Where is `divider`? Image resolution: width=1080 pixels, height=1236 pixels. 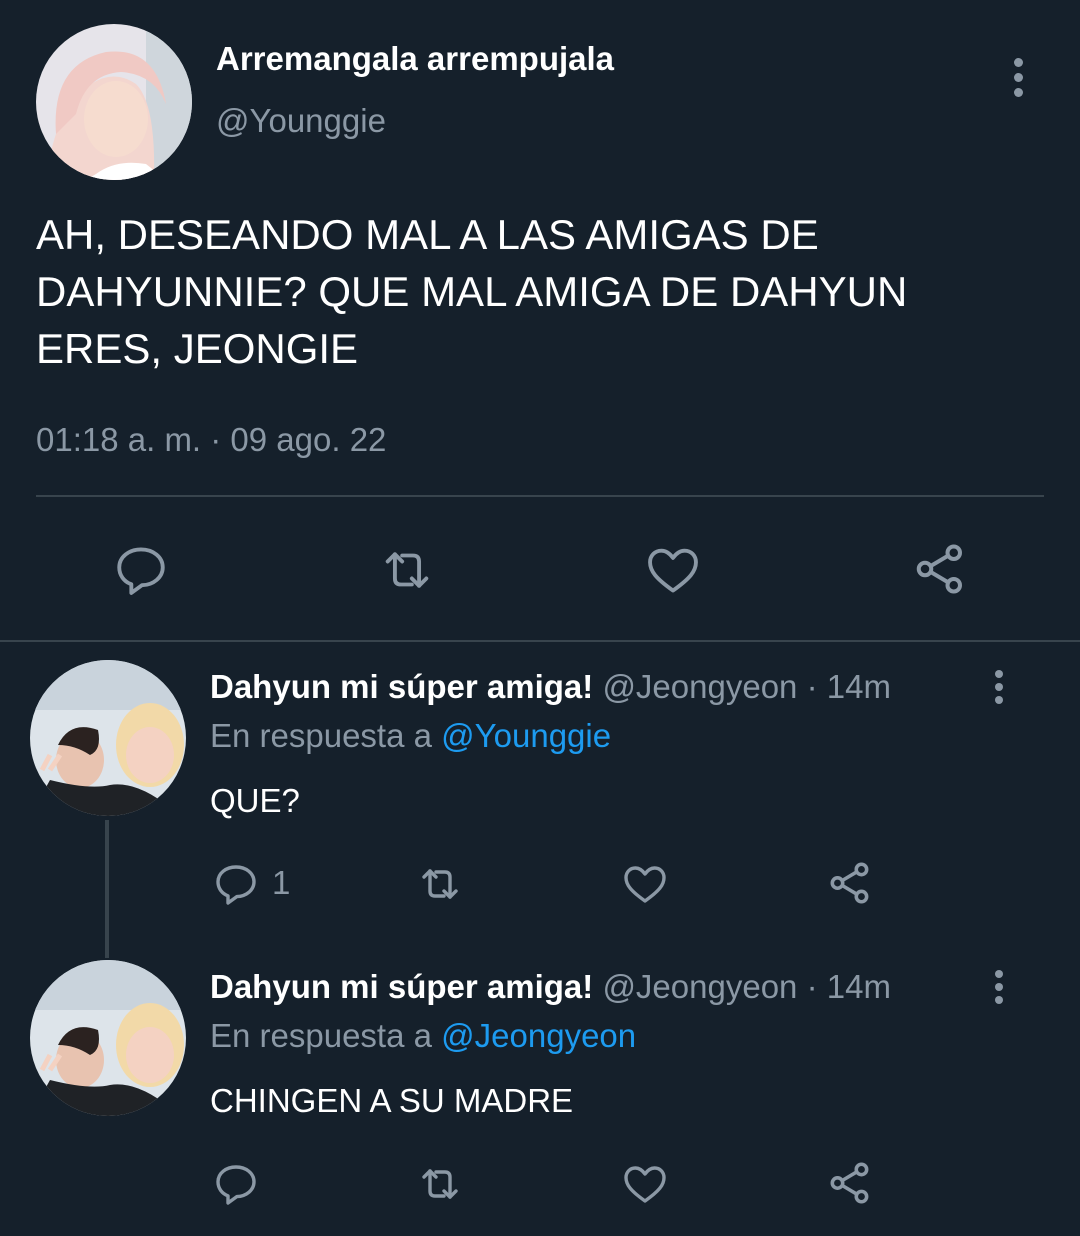
divider is located at coordinates (540, 496).